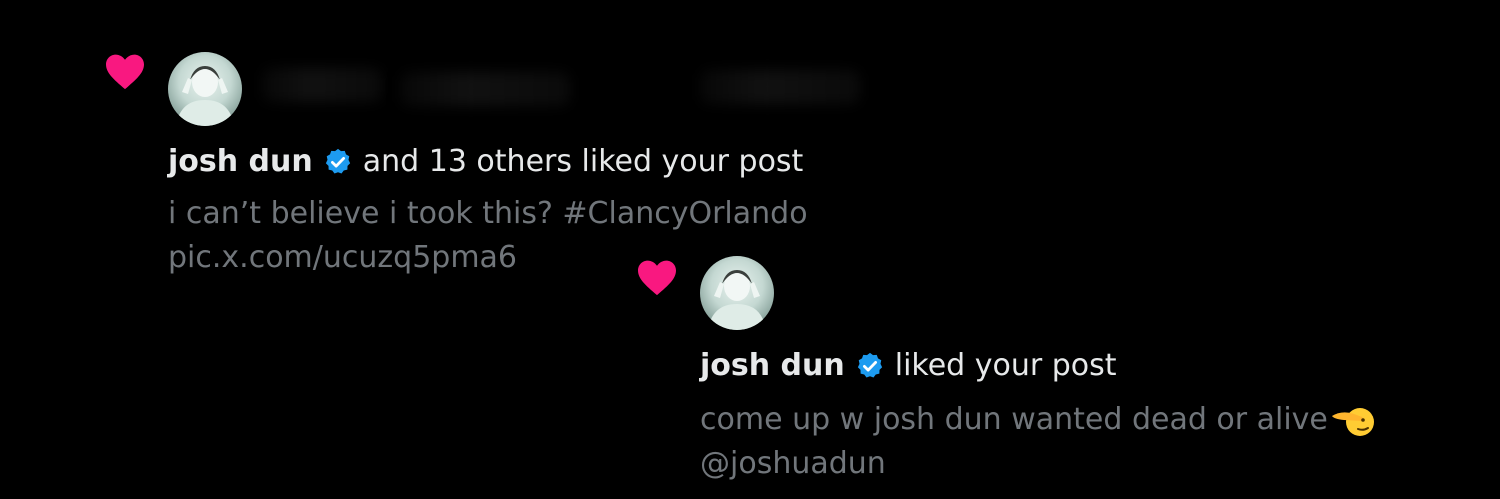 The height and width of the screenshot is (499, 1500). Describe the element at coordinates (793, 464) in the screenshot. I see `post-snippet-mention: @joshuadun` at that location.